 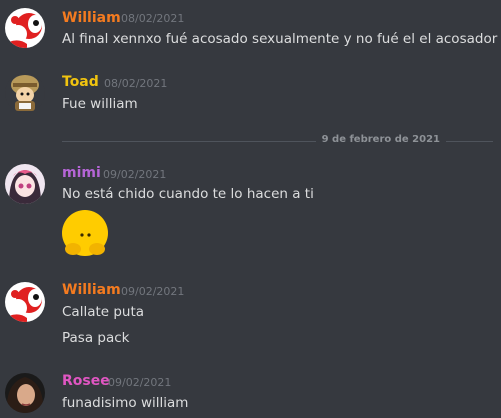 What do you see at coordinates (188, 194) in the screenshot?
I see `message-text: No está chido cuando te lo hacen a ti` at bounding box center [188, 194].